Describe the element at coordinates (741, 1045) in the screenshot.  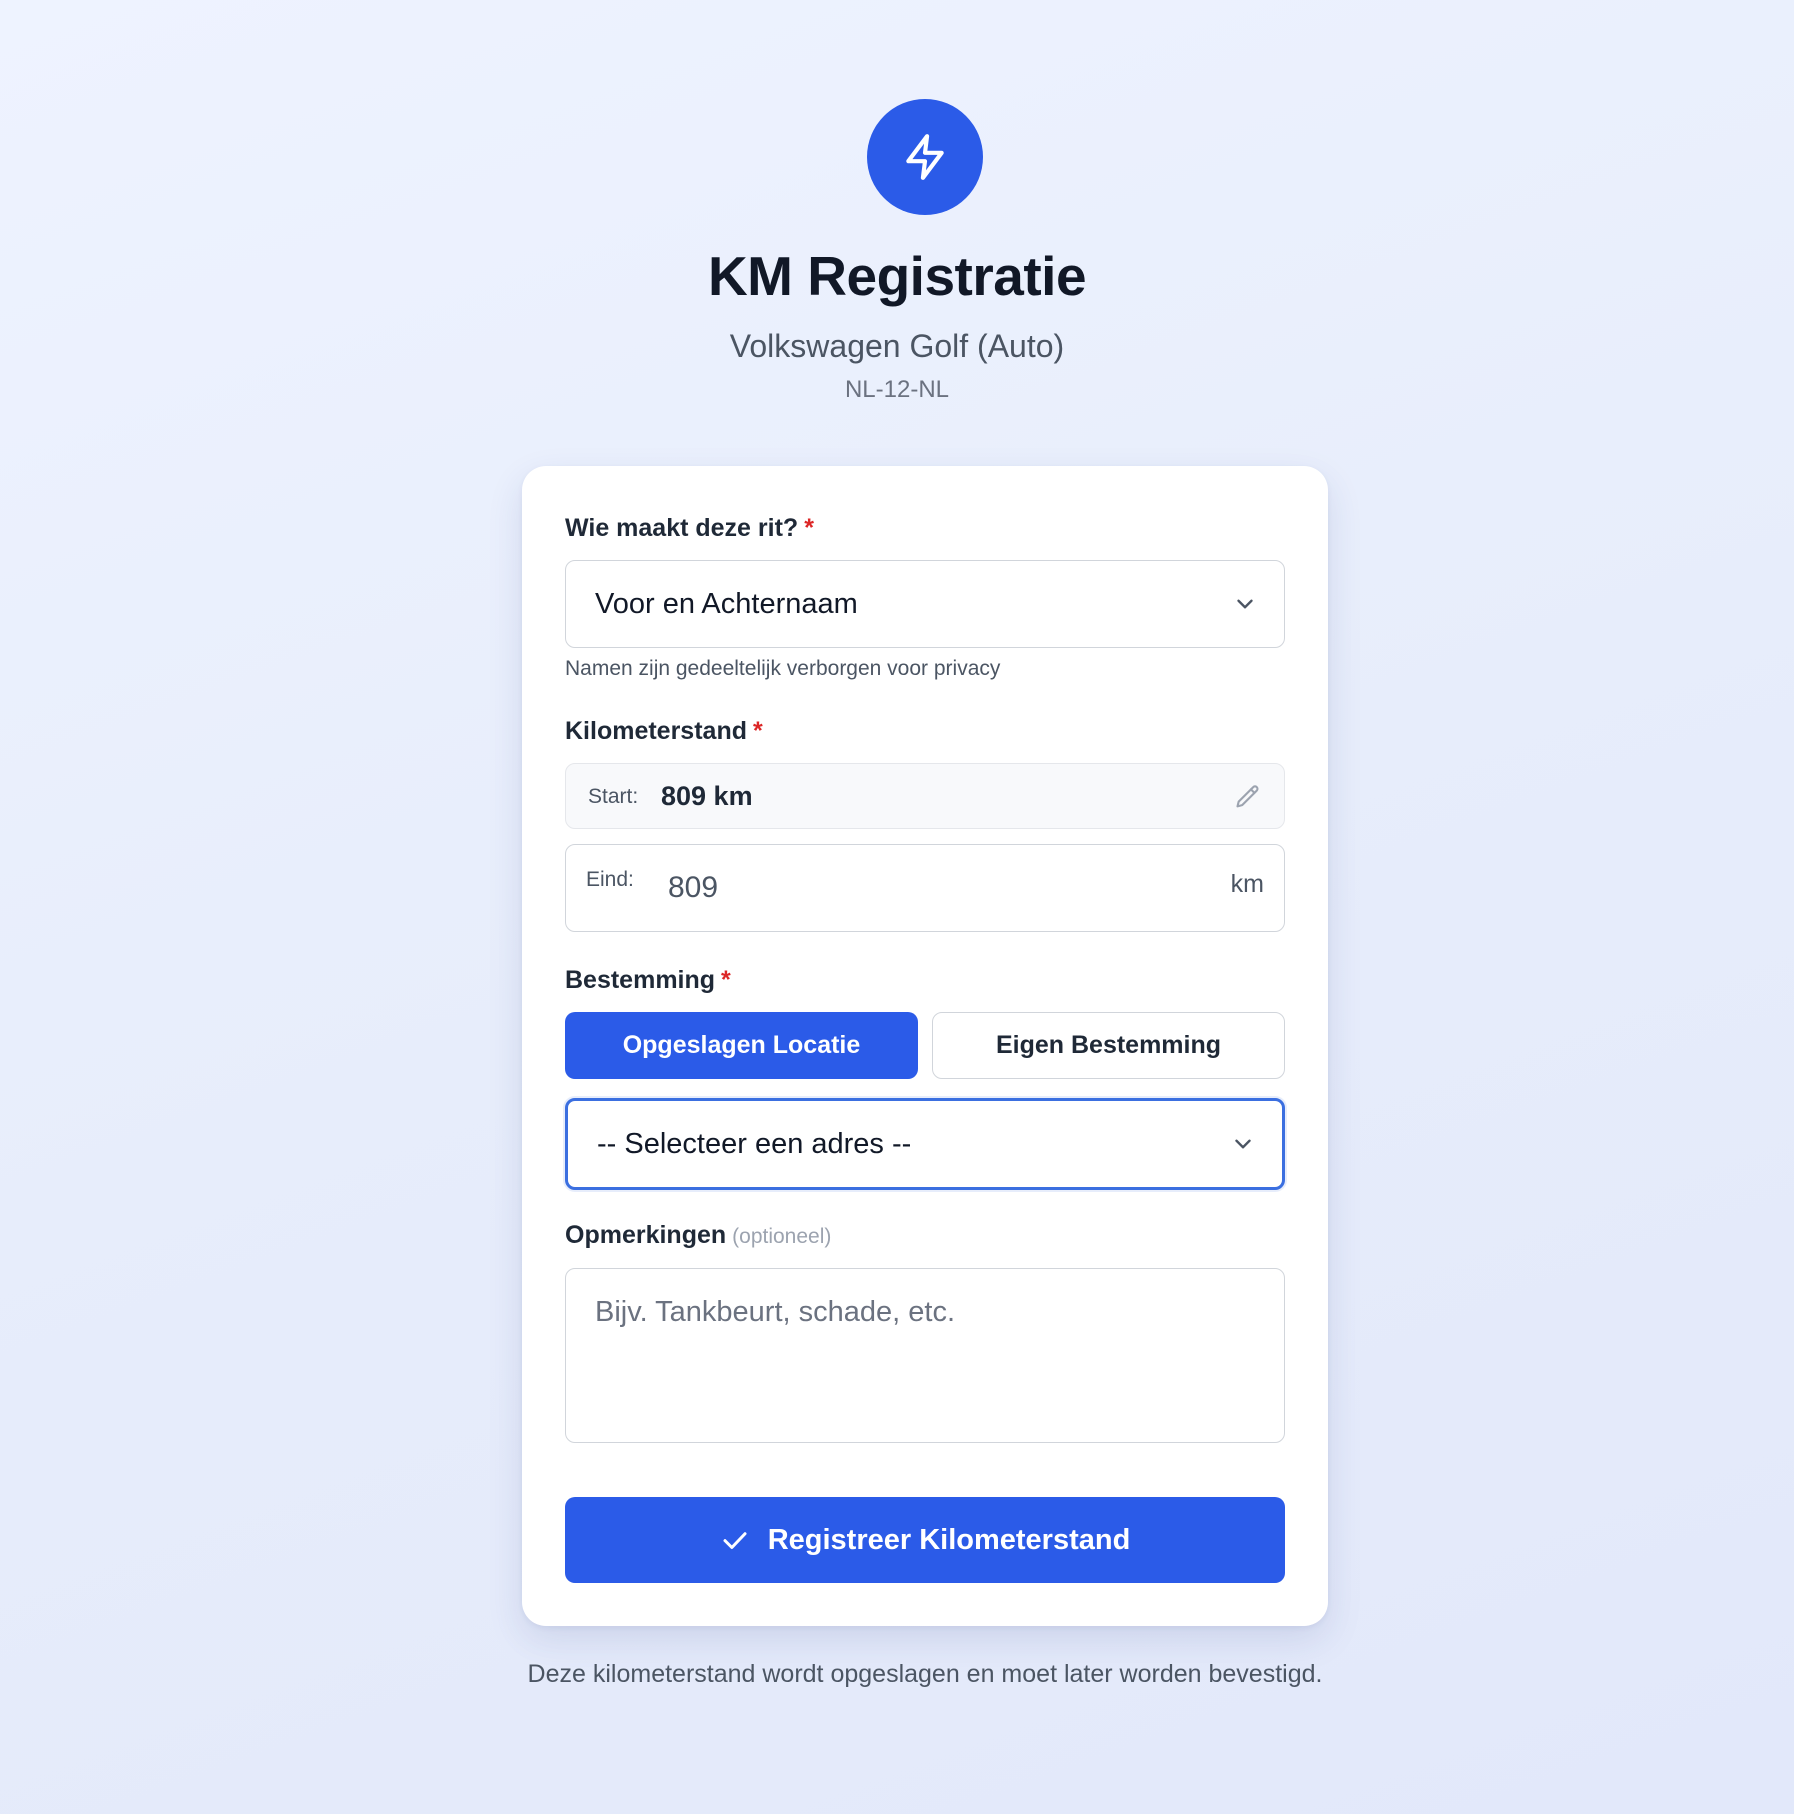
I see `tab-saved-location: Opgeslagen Locatie` at that location.